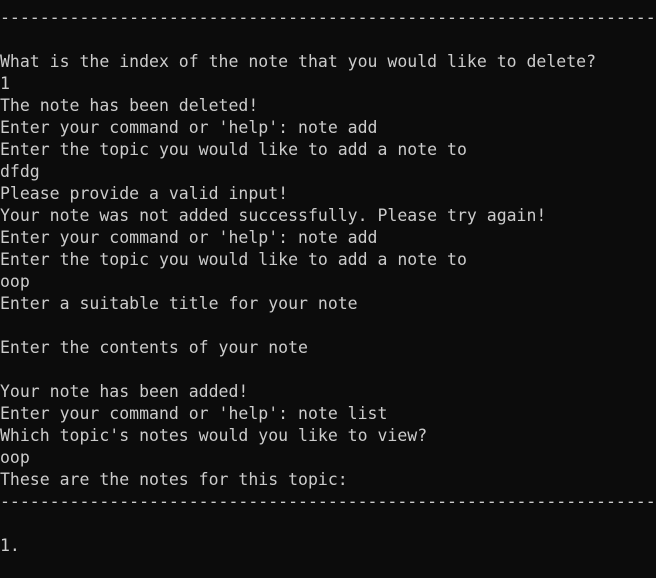  I want to click on separator-line-bottom, so click(328, 502).